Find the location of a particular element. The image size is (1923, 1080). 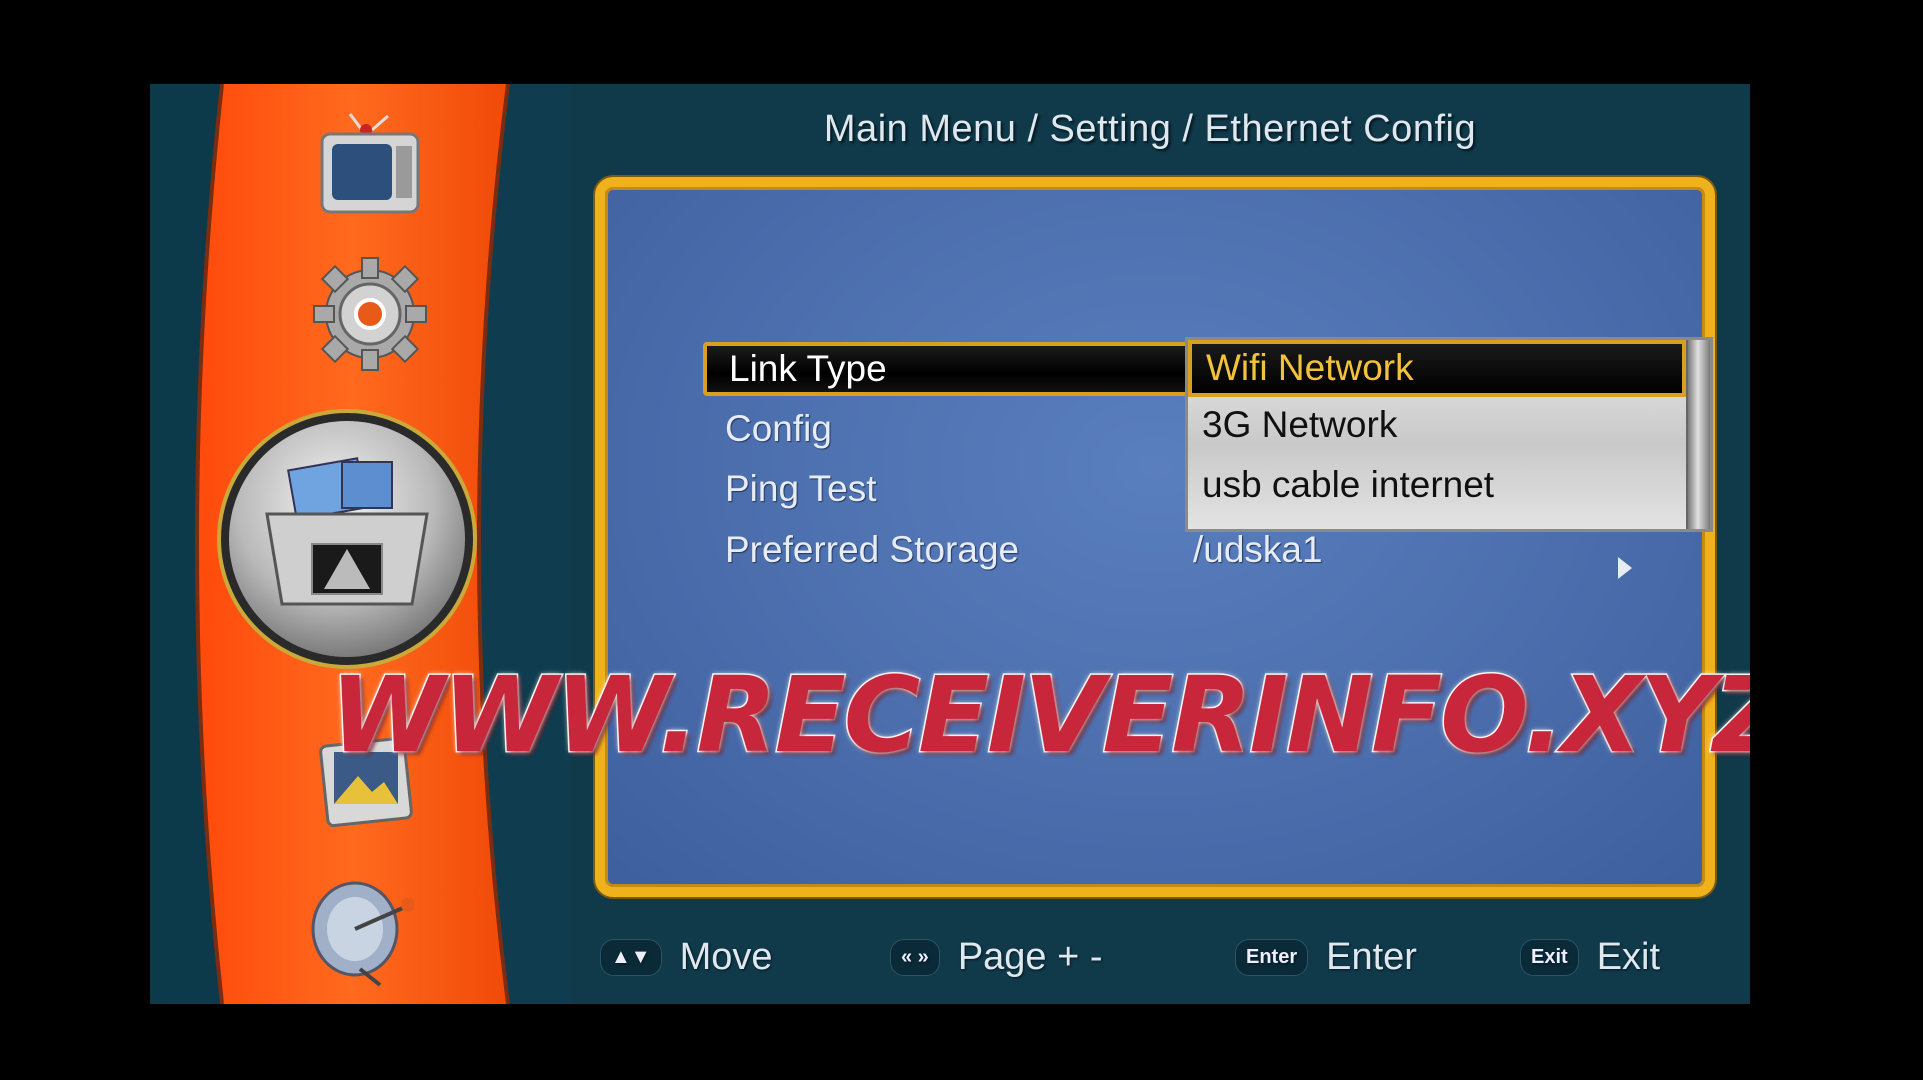

media-box-icon is located at coordinates (347, 539).